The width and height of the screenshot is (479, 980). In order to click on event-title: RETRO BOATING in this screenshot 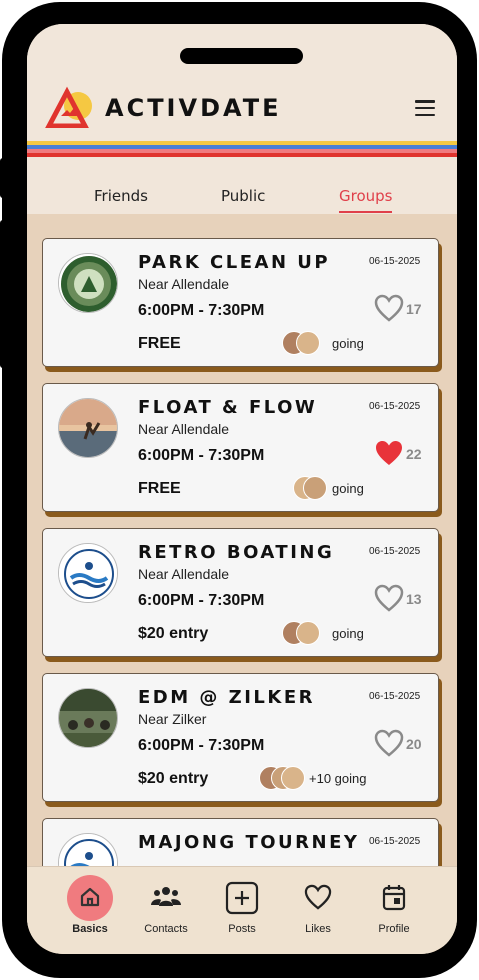, I will do `click(236, 552)`.